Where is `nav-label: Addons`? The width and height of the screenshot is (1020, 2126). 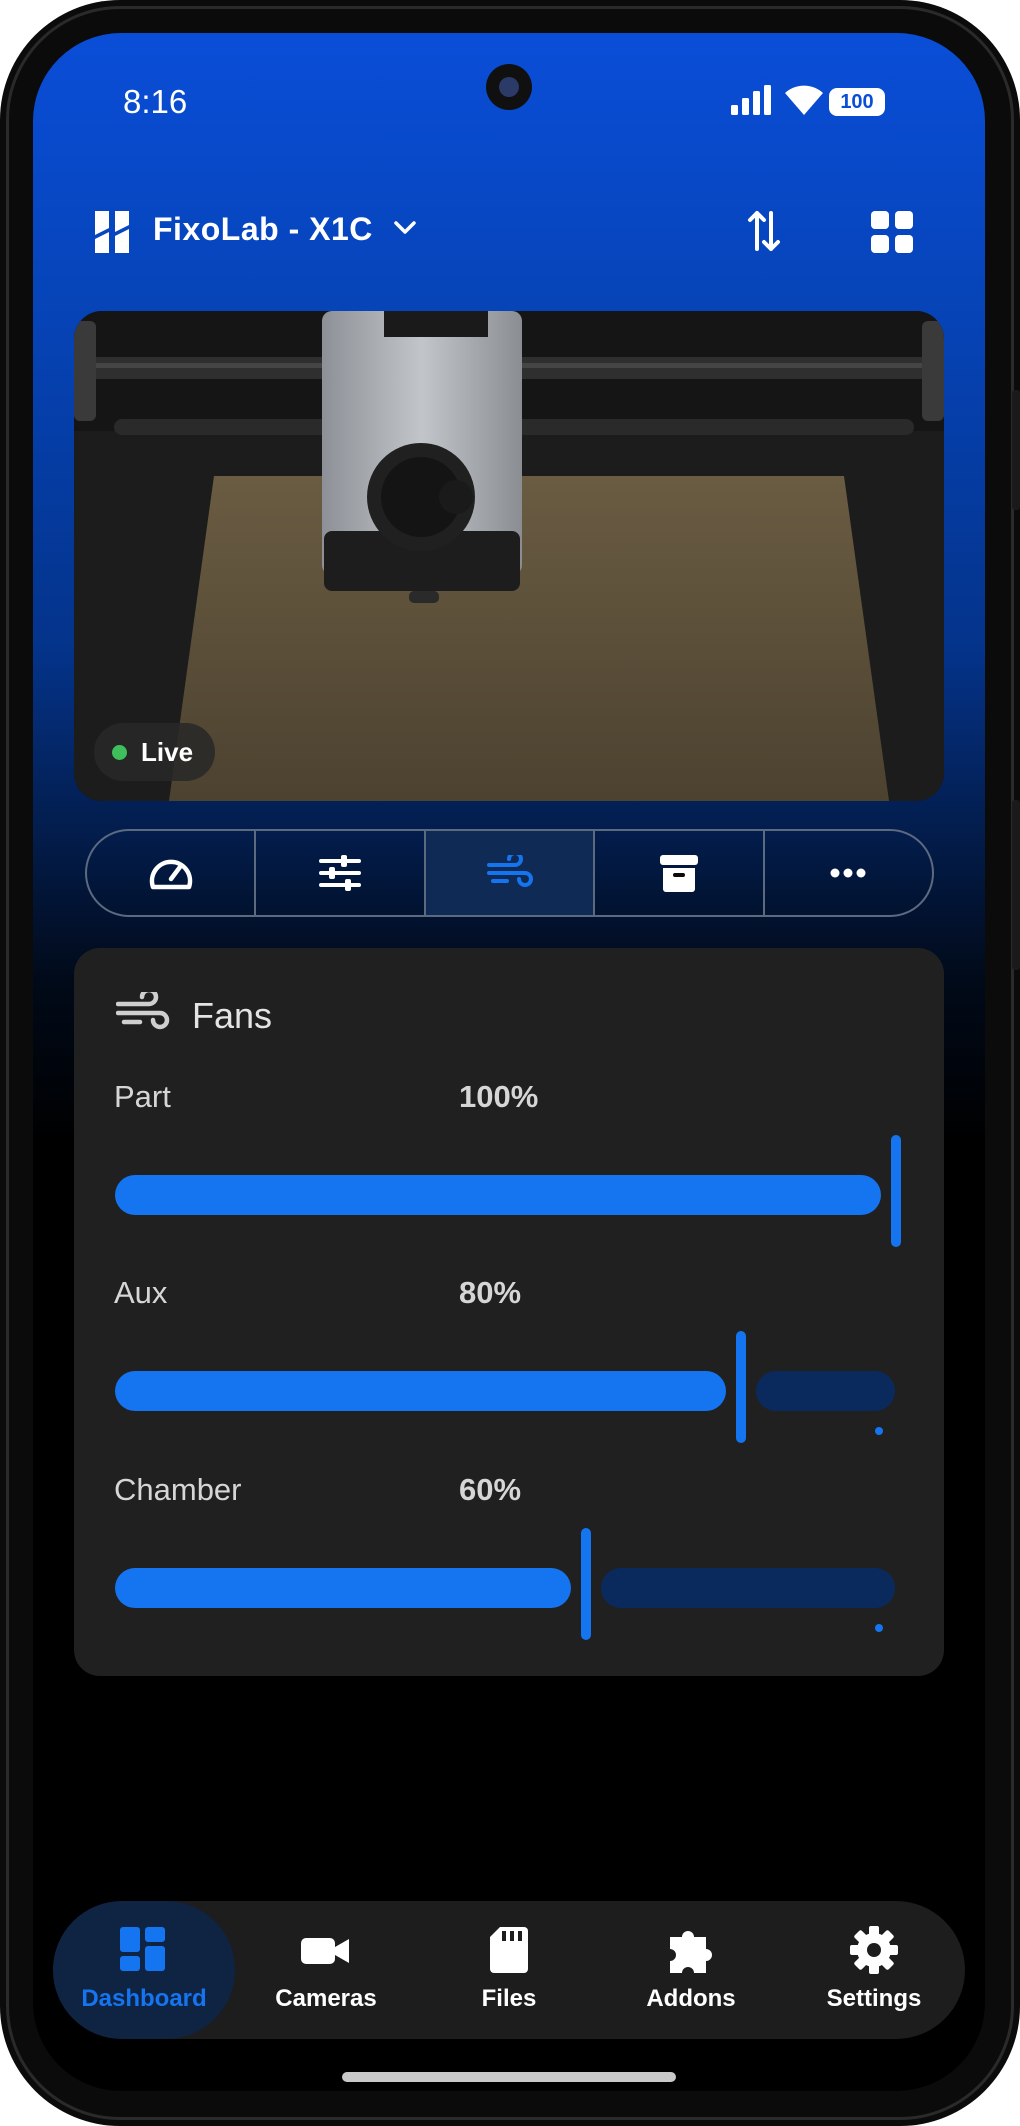
nav-label: Addons is located at coordinates (691, 1998).